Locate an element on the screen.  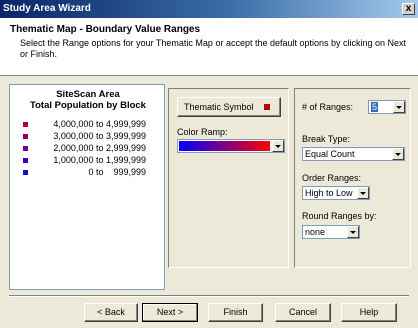
round-ranges-value: none is located at coordinates (315, 232).